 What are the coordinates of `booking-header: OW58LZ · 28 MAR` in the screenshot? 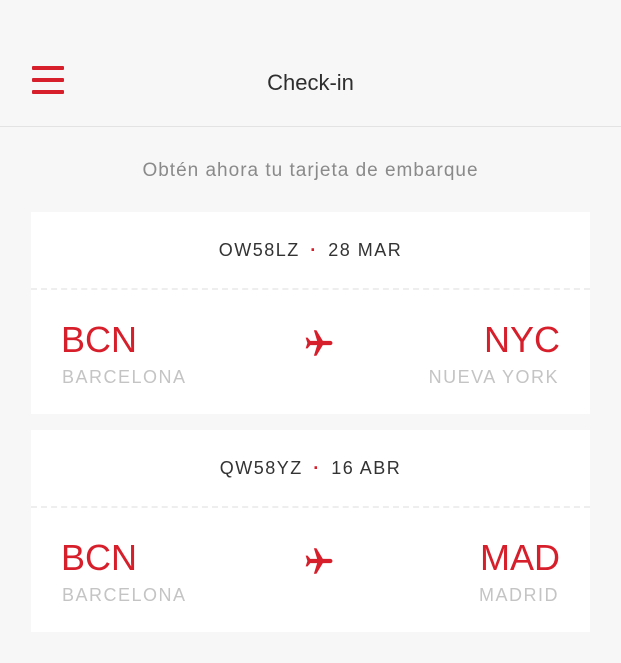 It's located at (310, 251).